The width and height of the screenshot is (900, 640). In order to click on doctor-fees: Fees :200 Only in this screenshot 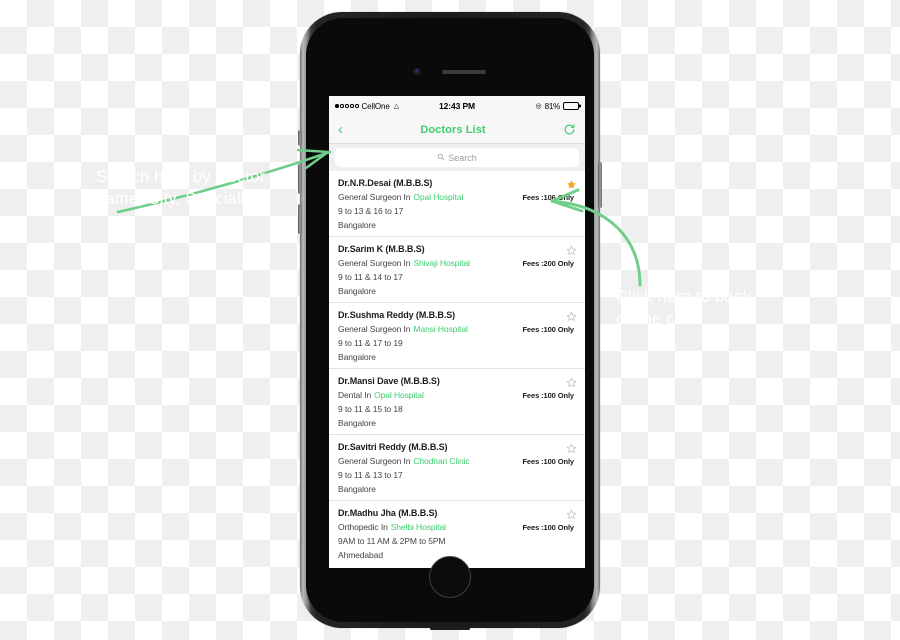, I will do `click(548, 263)`.